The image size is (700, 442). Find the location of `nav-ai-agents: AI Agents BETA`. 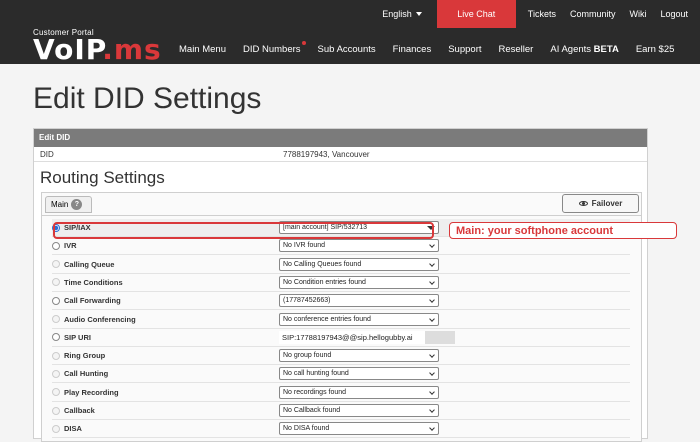

nav-ai-agents: AI Agents BETA is located at coordinates (584, 49).